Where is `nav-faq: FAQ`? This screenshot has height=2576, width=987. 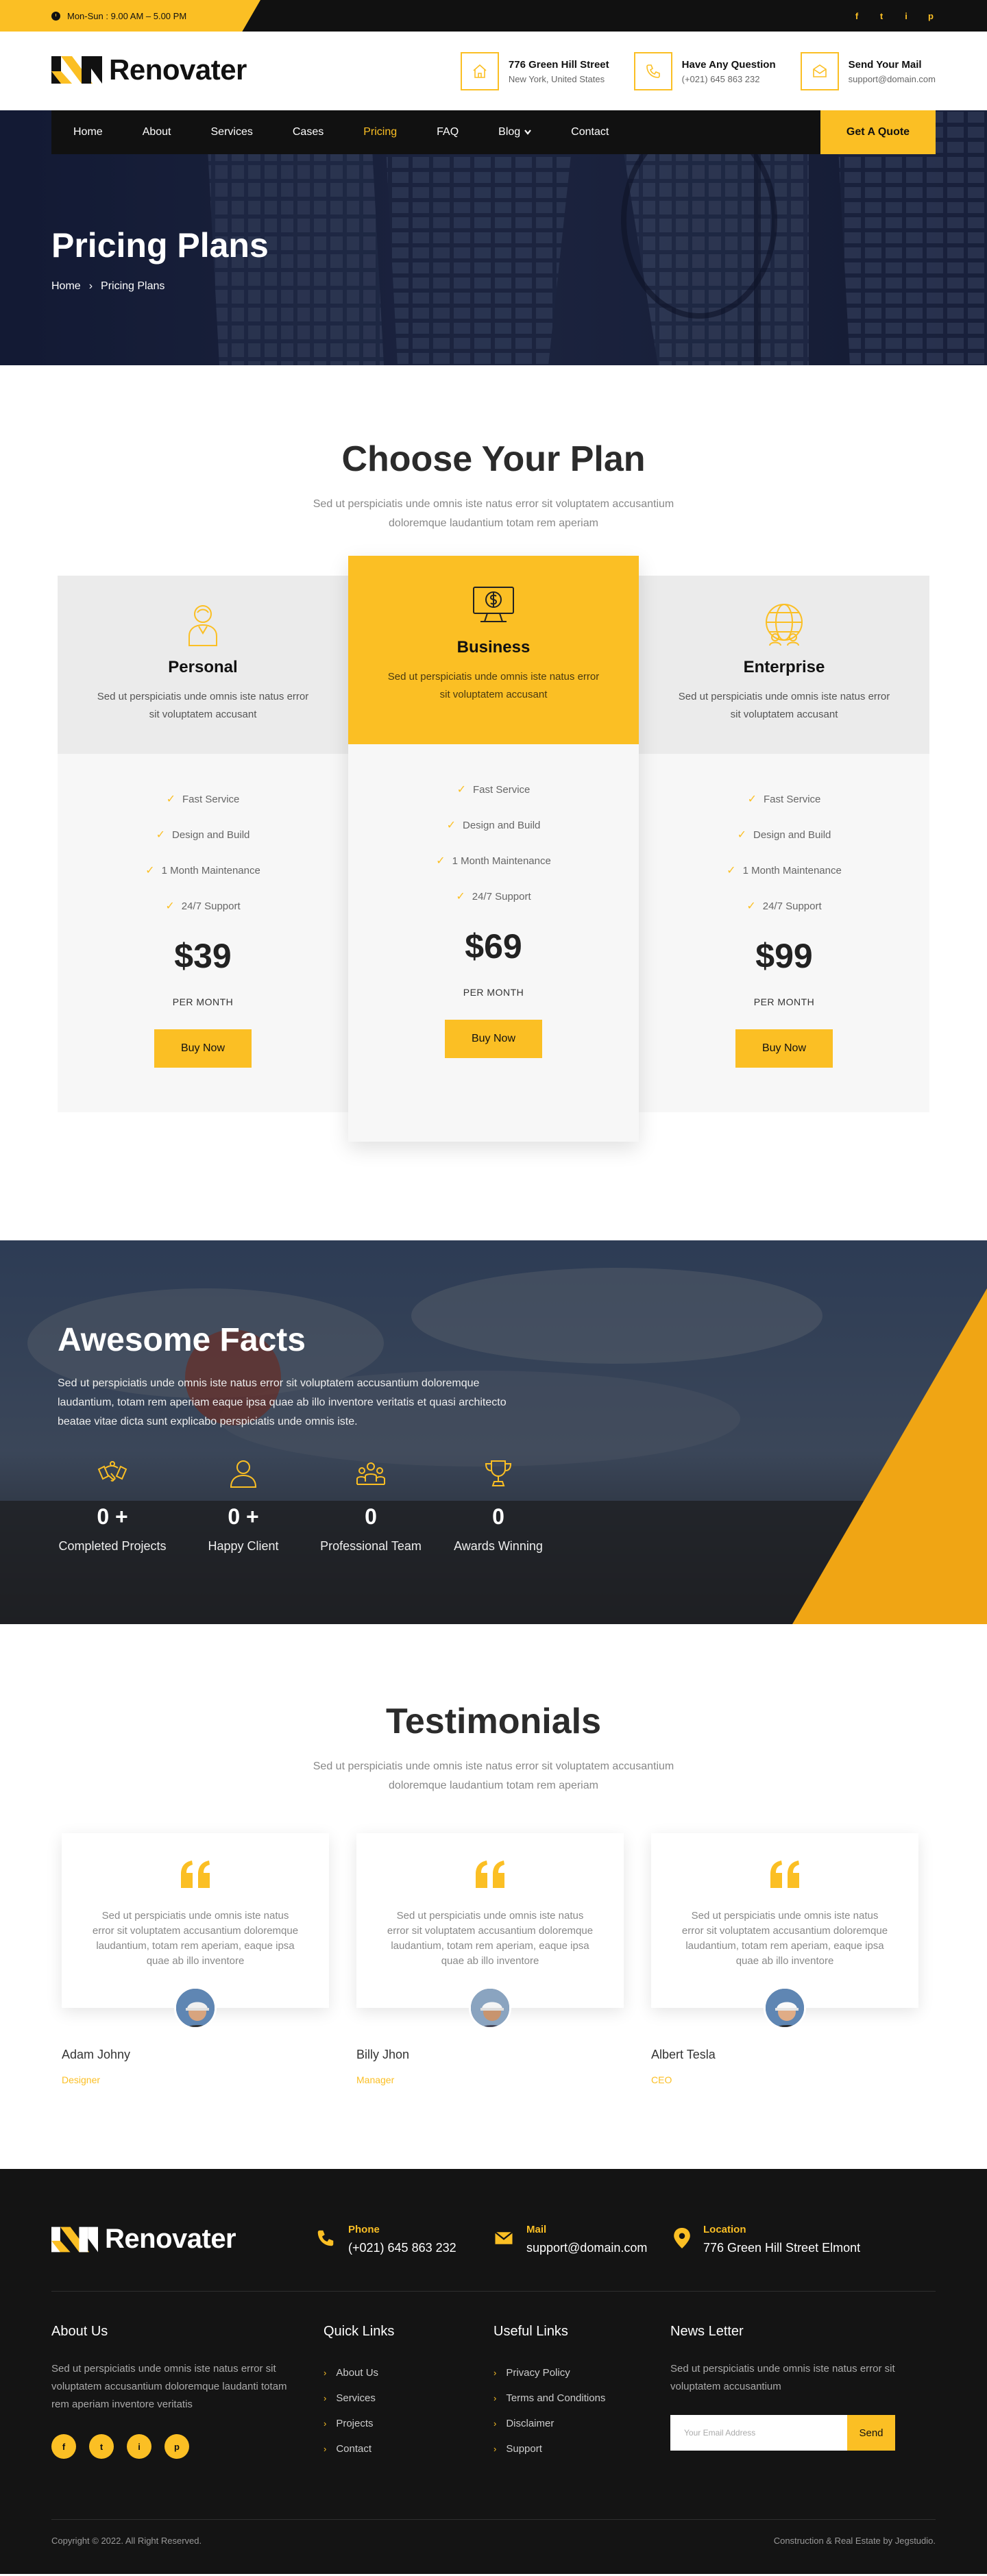
nav-faq: FAQ is located at coordinates (448, 132).